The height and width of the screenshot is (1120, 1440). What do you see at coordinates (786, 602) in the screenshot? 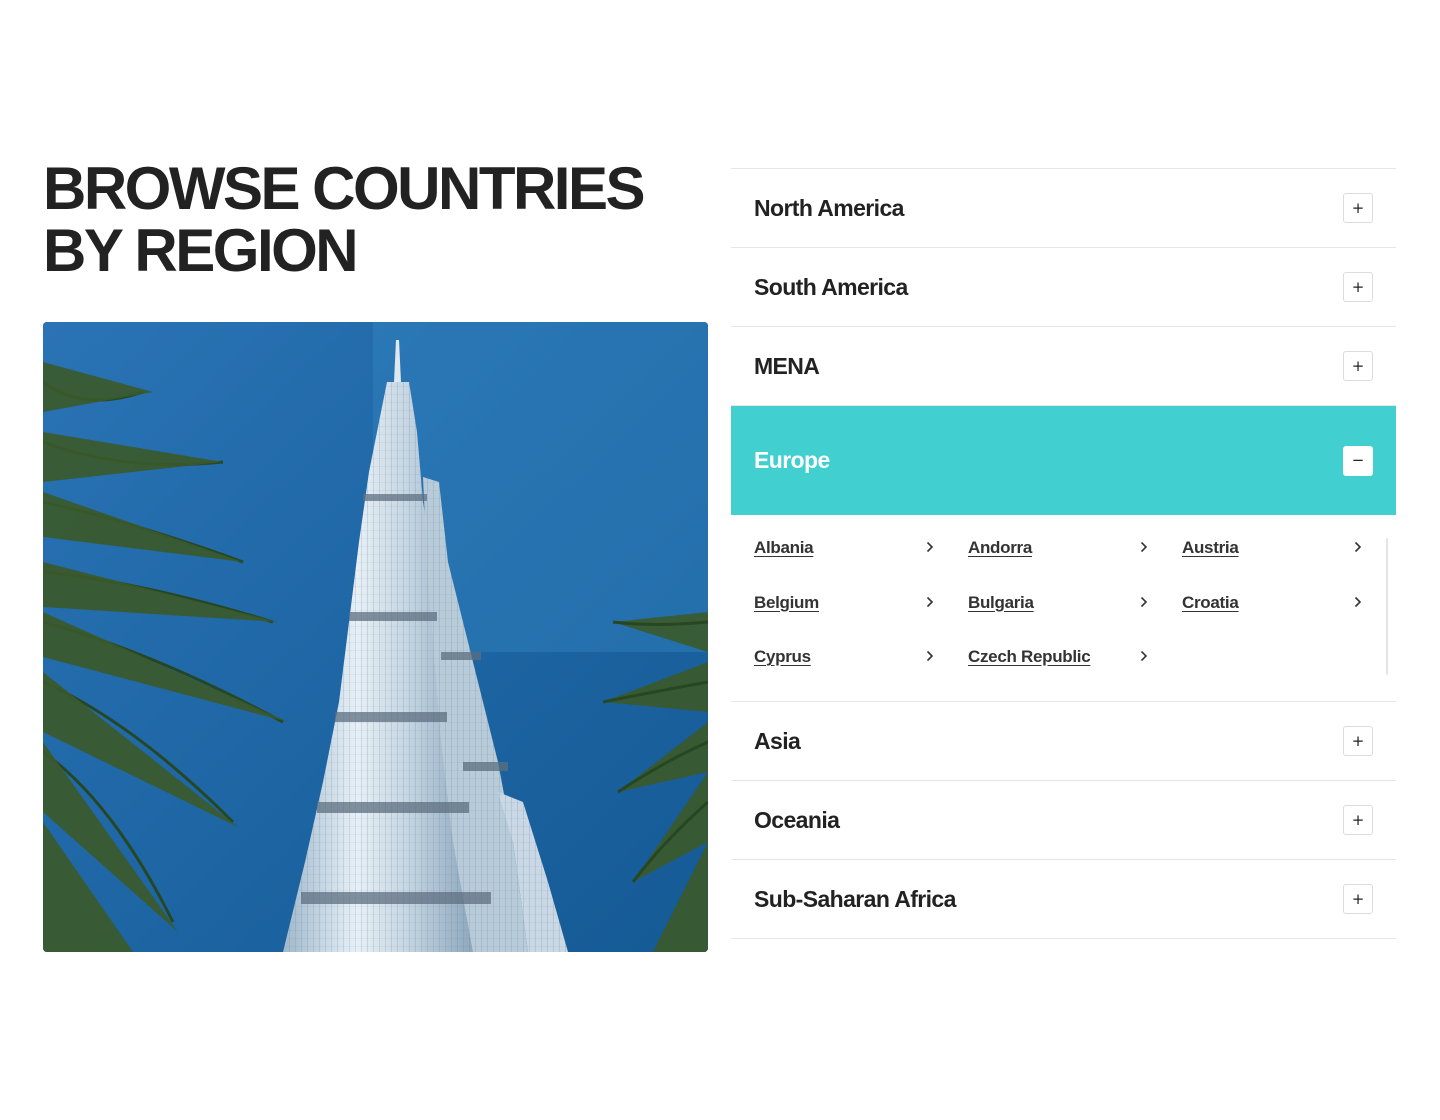
I see `country-name: Belgium` at bounding box center [786, 602].